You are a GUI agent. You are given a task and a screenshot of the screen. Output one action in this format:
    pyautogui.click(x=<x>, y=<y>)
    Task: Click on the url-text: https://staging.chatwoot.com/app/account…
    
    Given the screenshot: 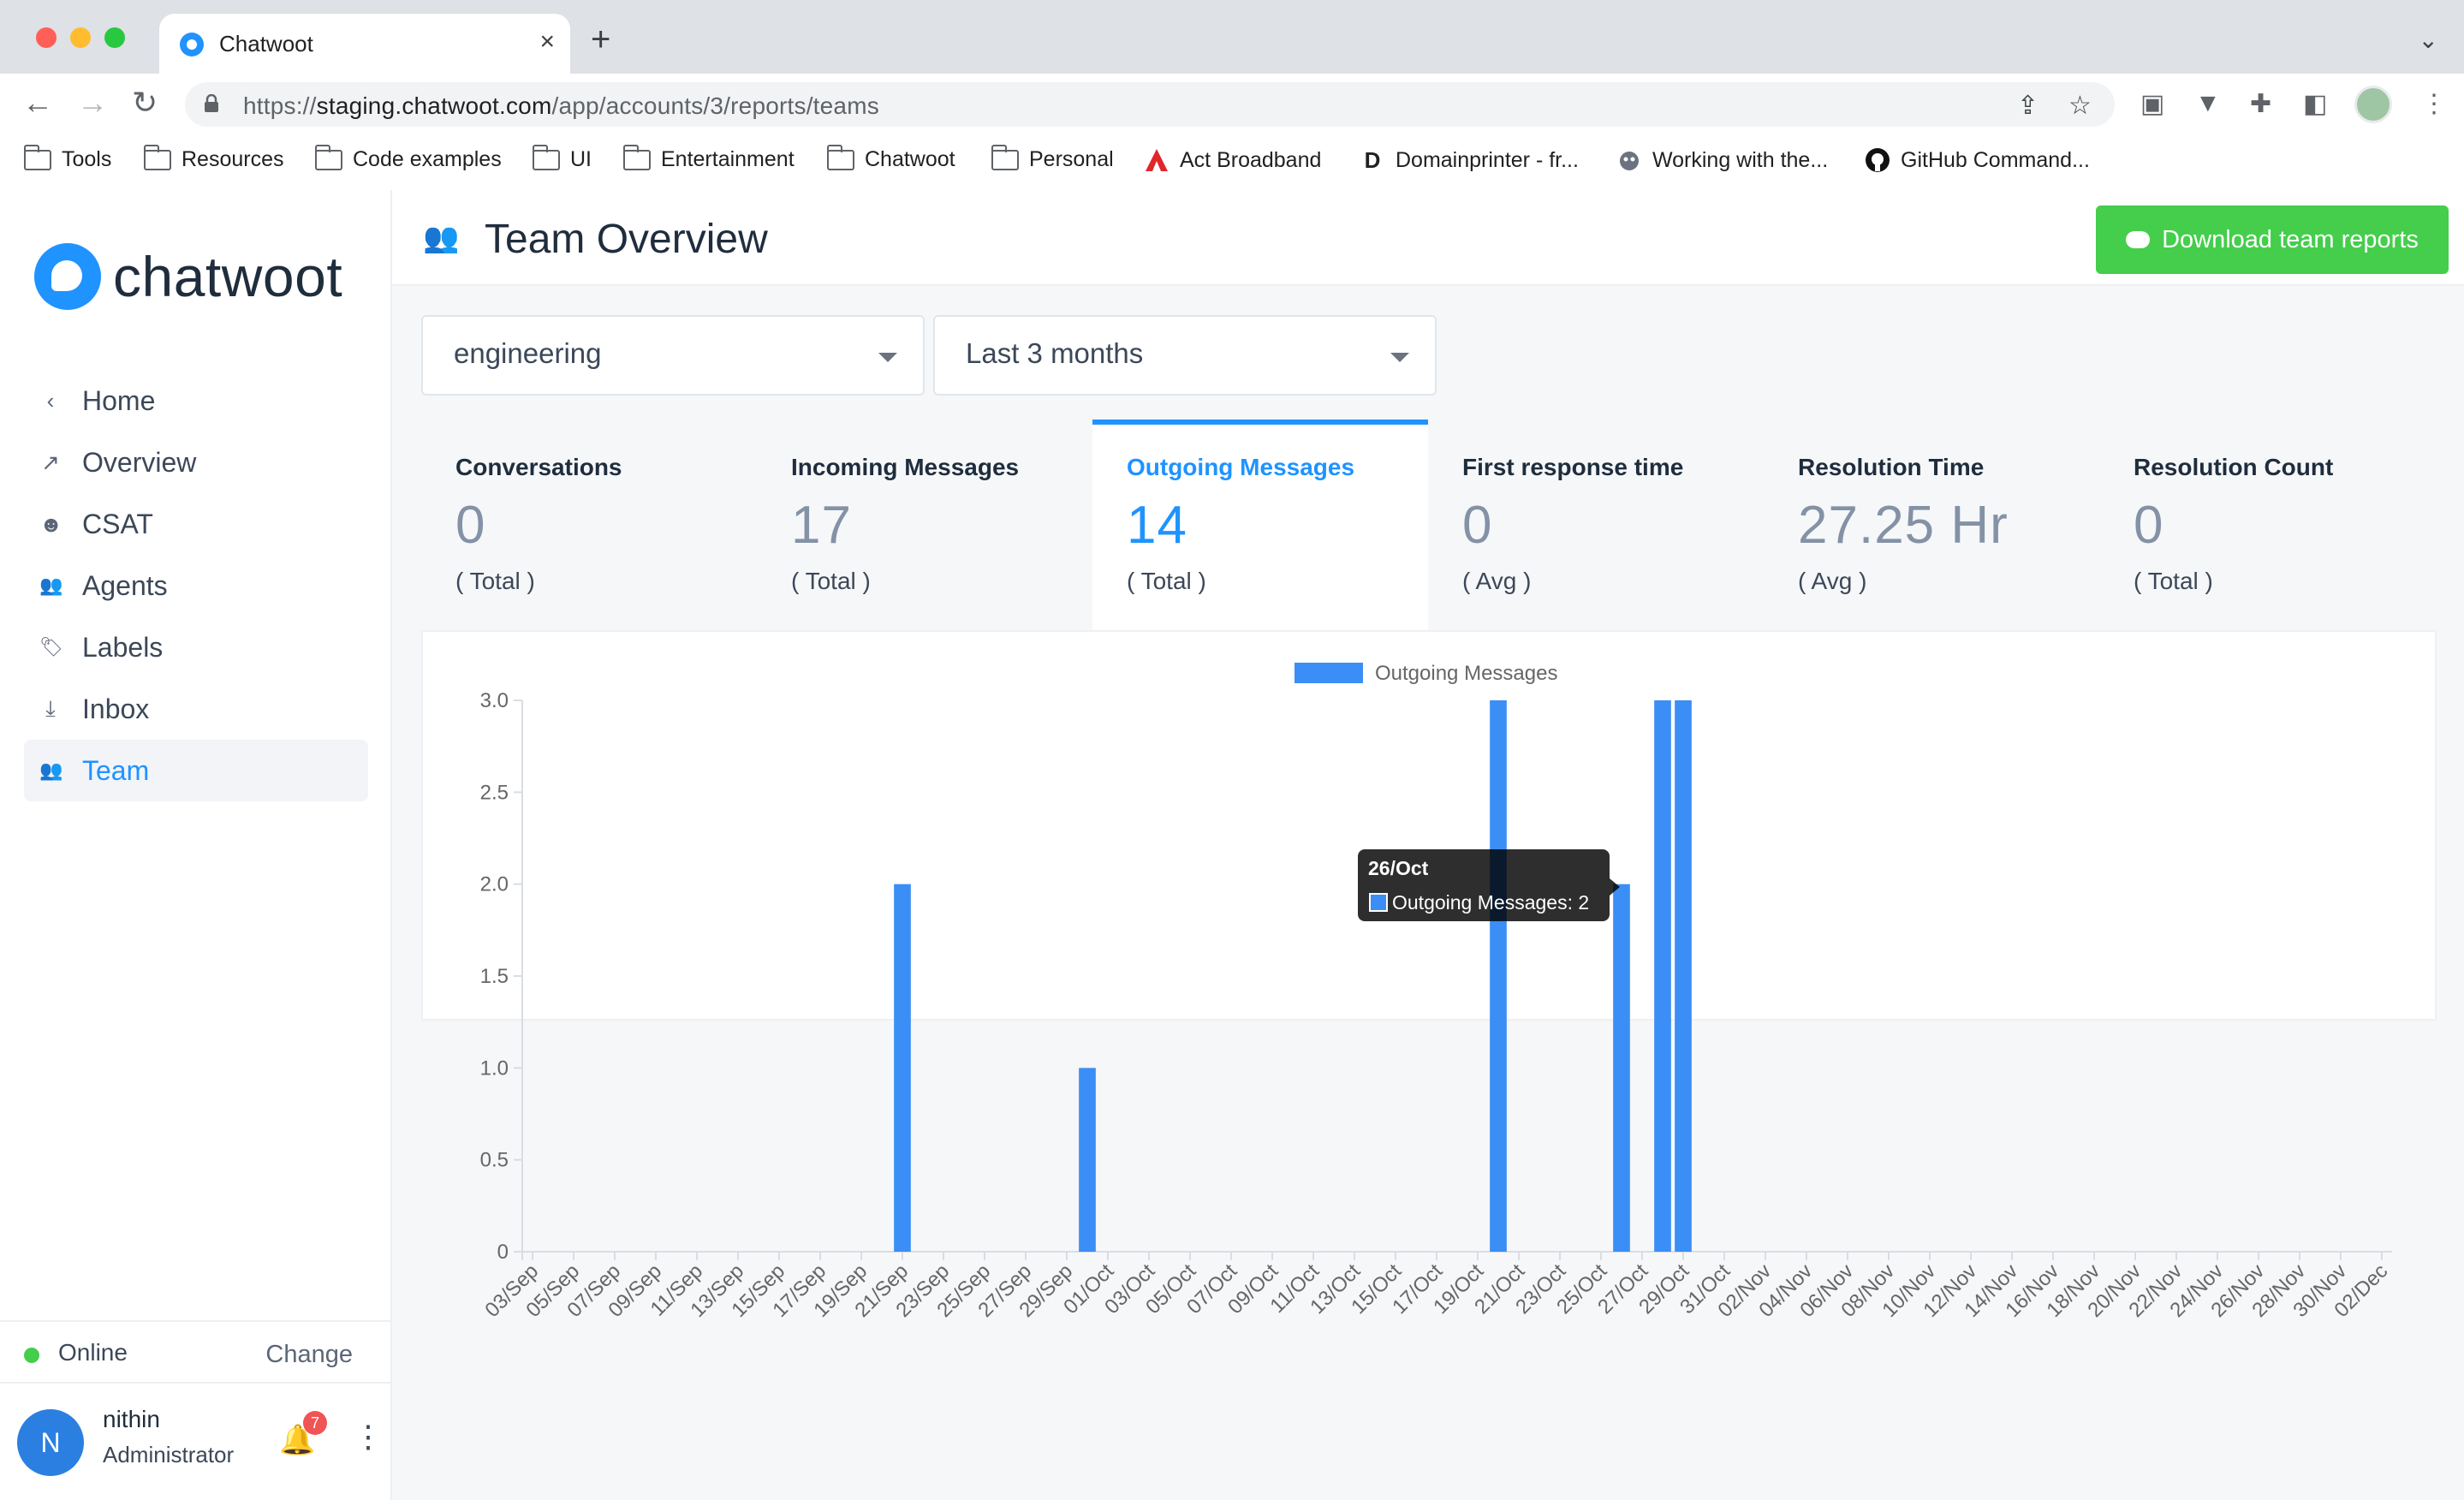 What is the action you would take?
    pyautogui.click(x=561, y=105)
    